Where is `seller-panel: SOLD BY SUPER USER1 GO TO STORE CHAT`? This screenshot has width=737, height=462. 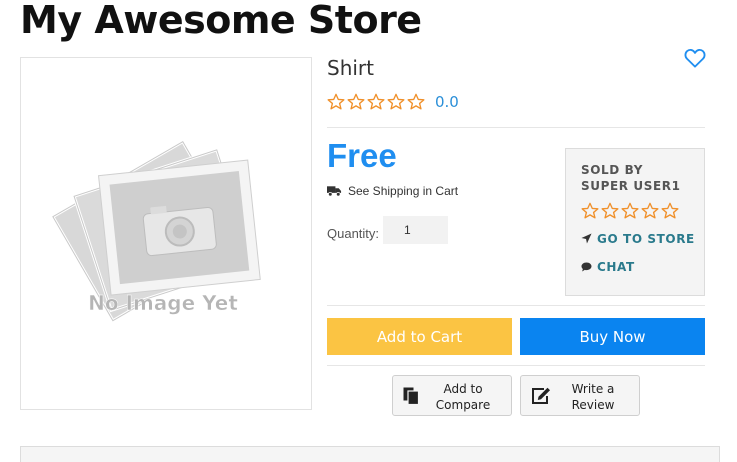
seller-panel: SOLD BY SUPER USER1 GO TO STORE CHAT is located at coordinates (635, 222).